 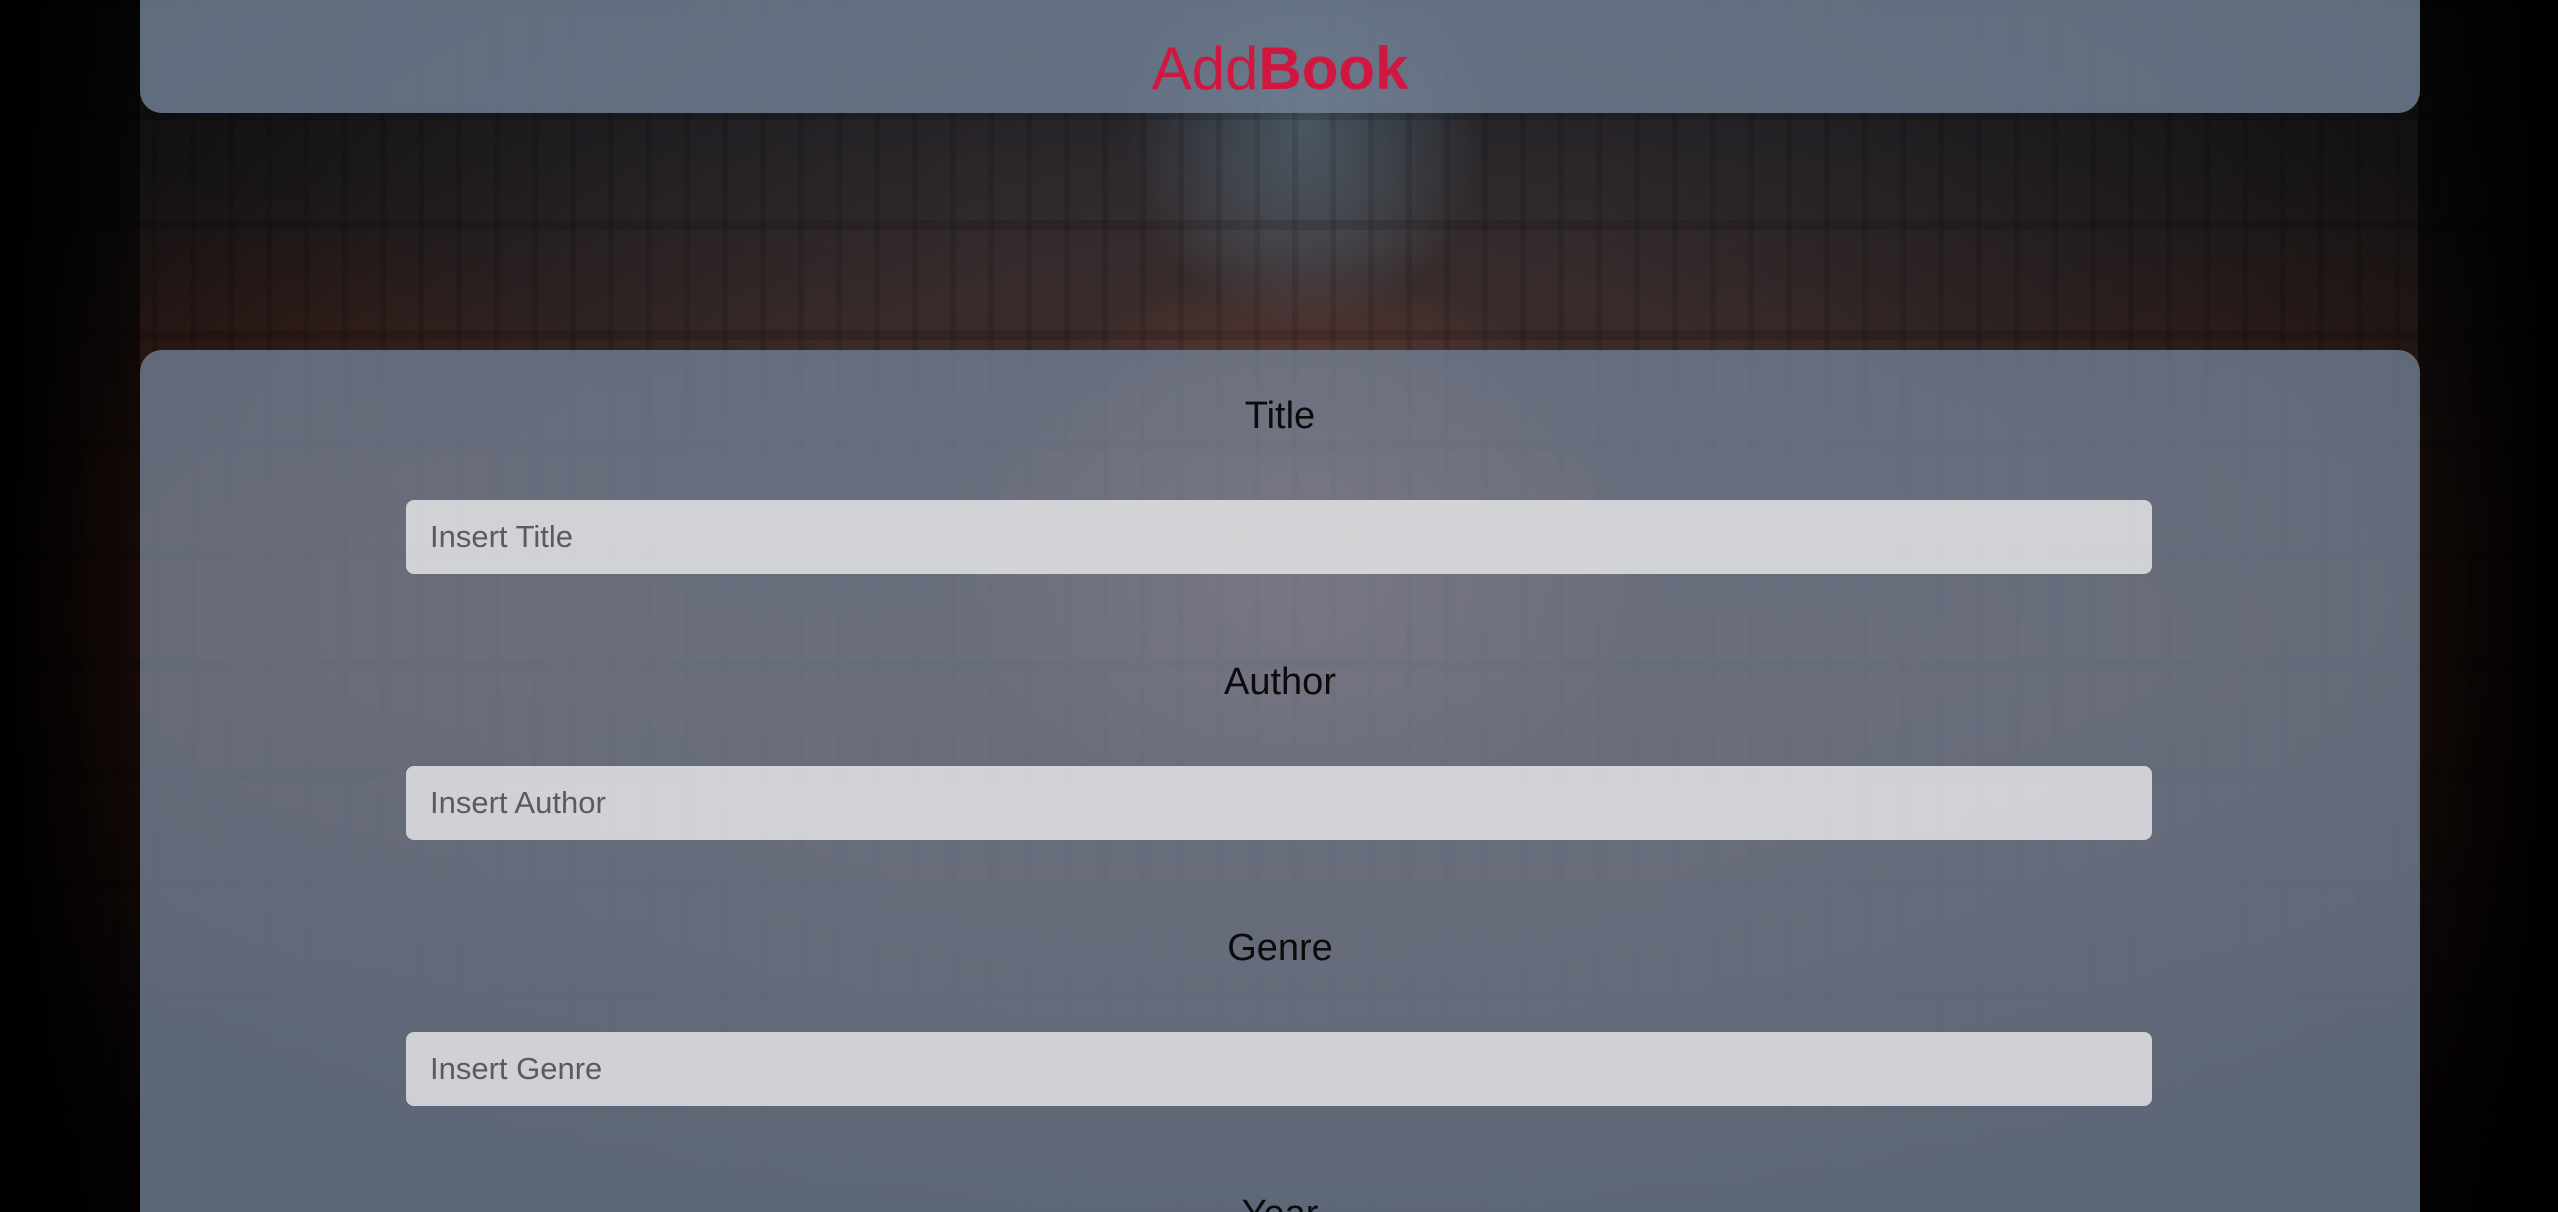 What do you see at coordinates (1279, 537) in the screenshot?
I see `title-input` at bounding box center [1279, 537].